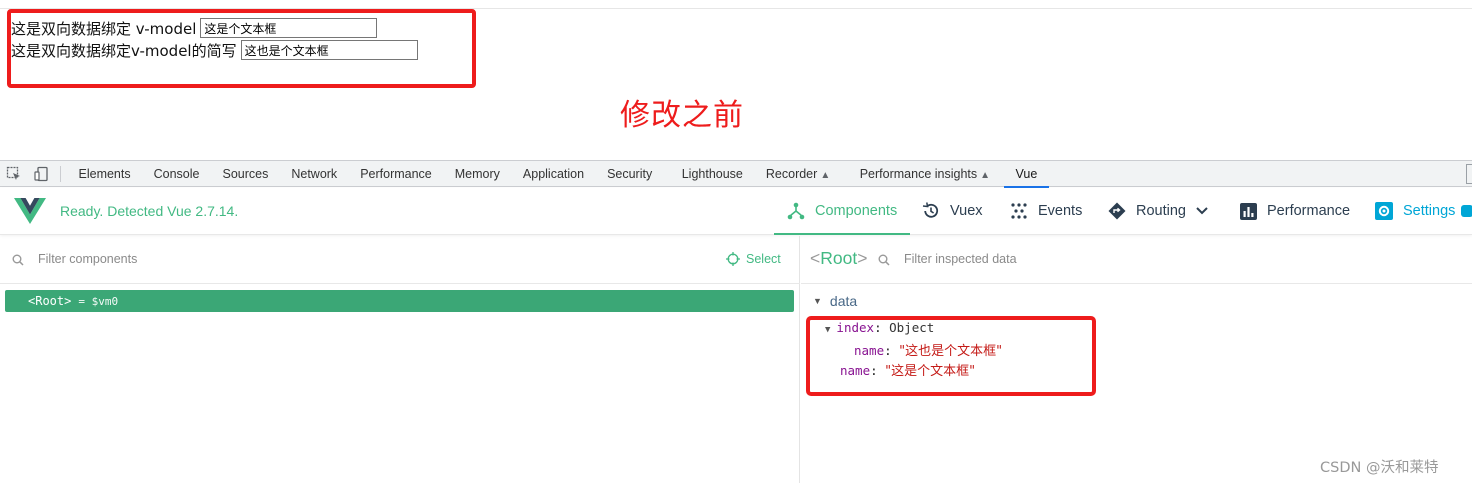  I want to click on inspected-component-title: <Root>, so click(838, 258).